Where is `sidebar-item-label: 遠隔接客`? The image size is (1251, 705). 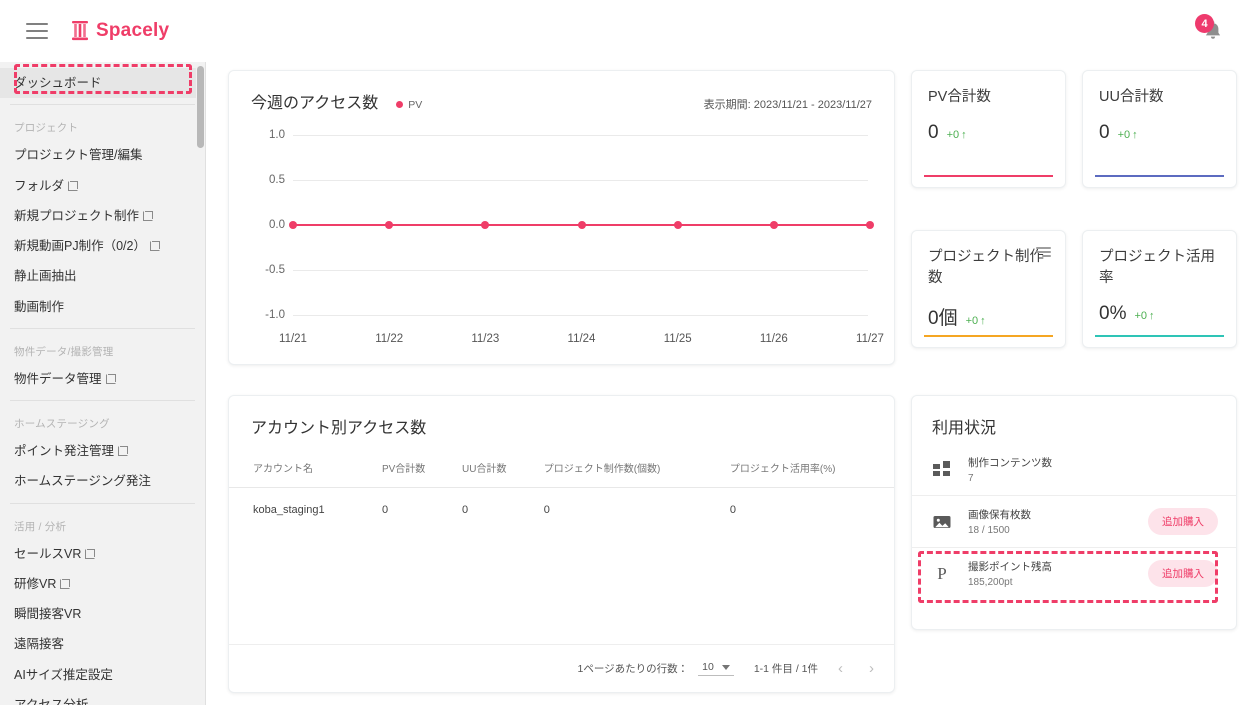 sidebar-item-label: 遠隔接客 is located at coordinates (39, 644).